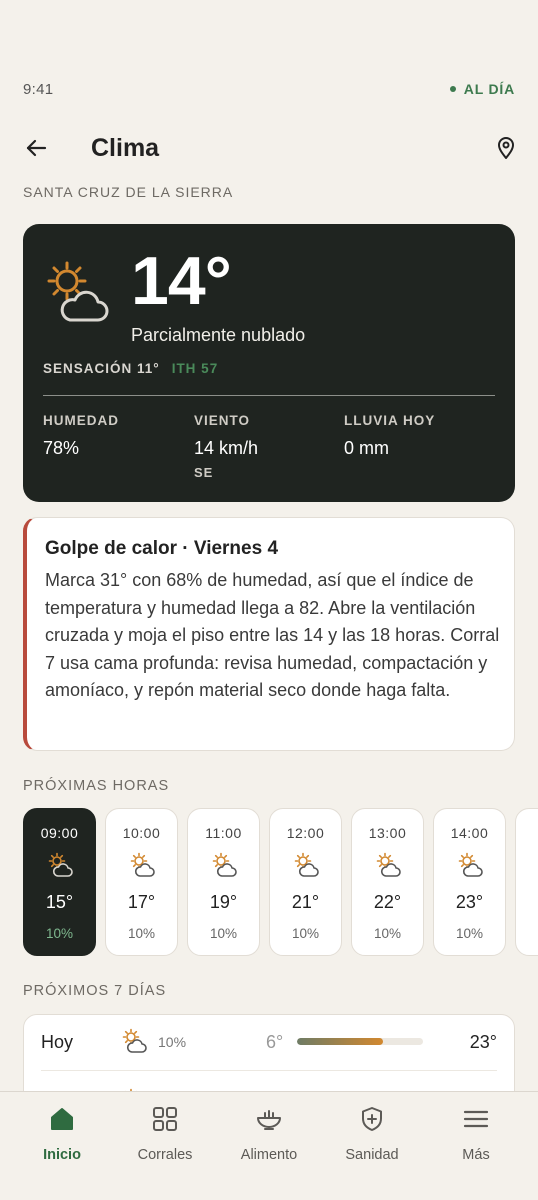  Describe the element at coordinates (218, 335) in the screenshot. I see `current-condition: Parcialmente nublado` at that location.